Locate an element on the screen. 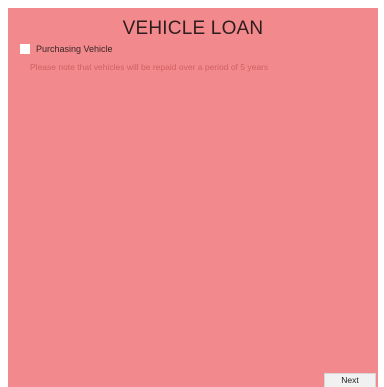 The height and width of the screenshot is (387, 384). purchasing-vehicle-checkbox is located at coordinates (25, 49).